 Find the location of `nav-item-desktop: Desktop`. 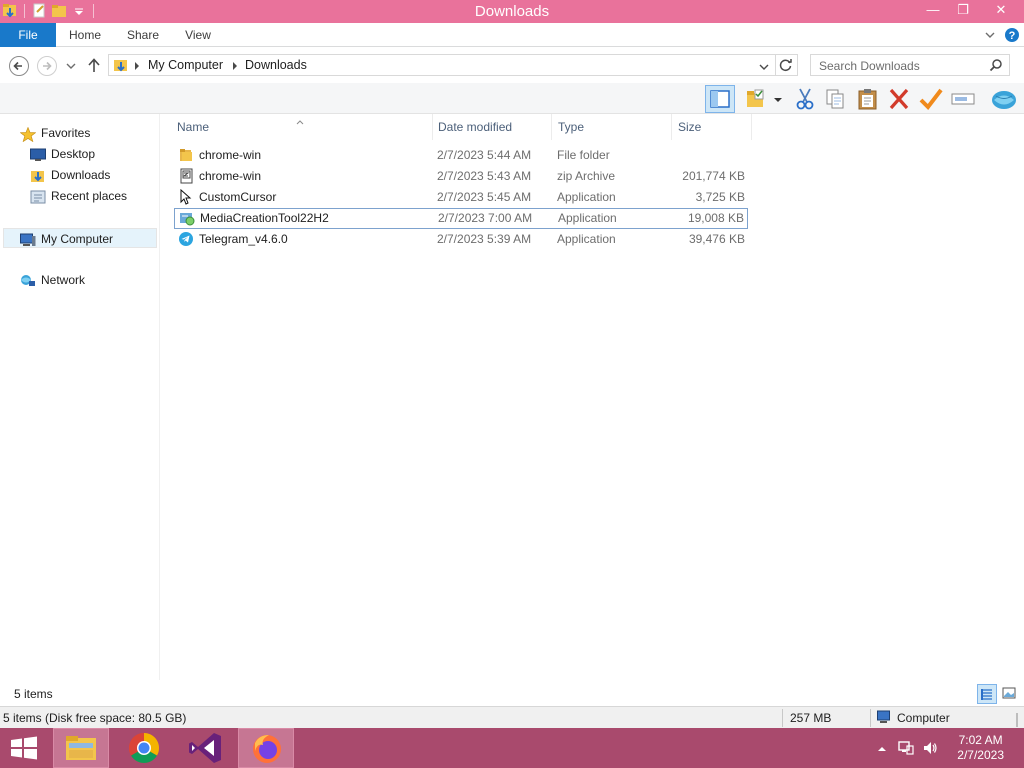

nav-item-desktop: Desktop is located at coordinates (62, 154).